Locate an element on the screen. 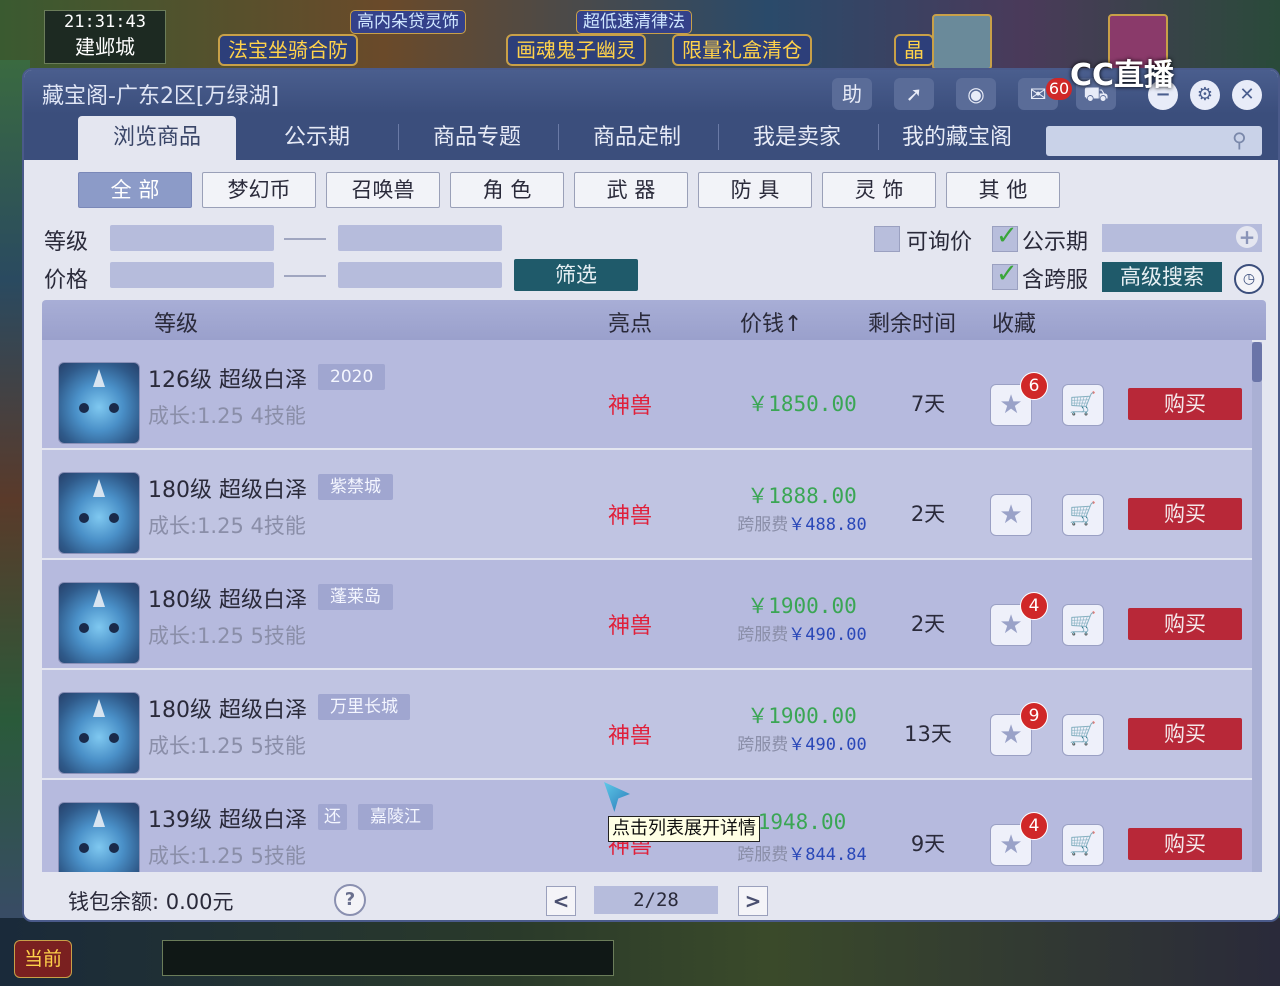  category-pet: 召唤兽 is located at coordinates (383, 190).